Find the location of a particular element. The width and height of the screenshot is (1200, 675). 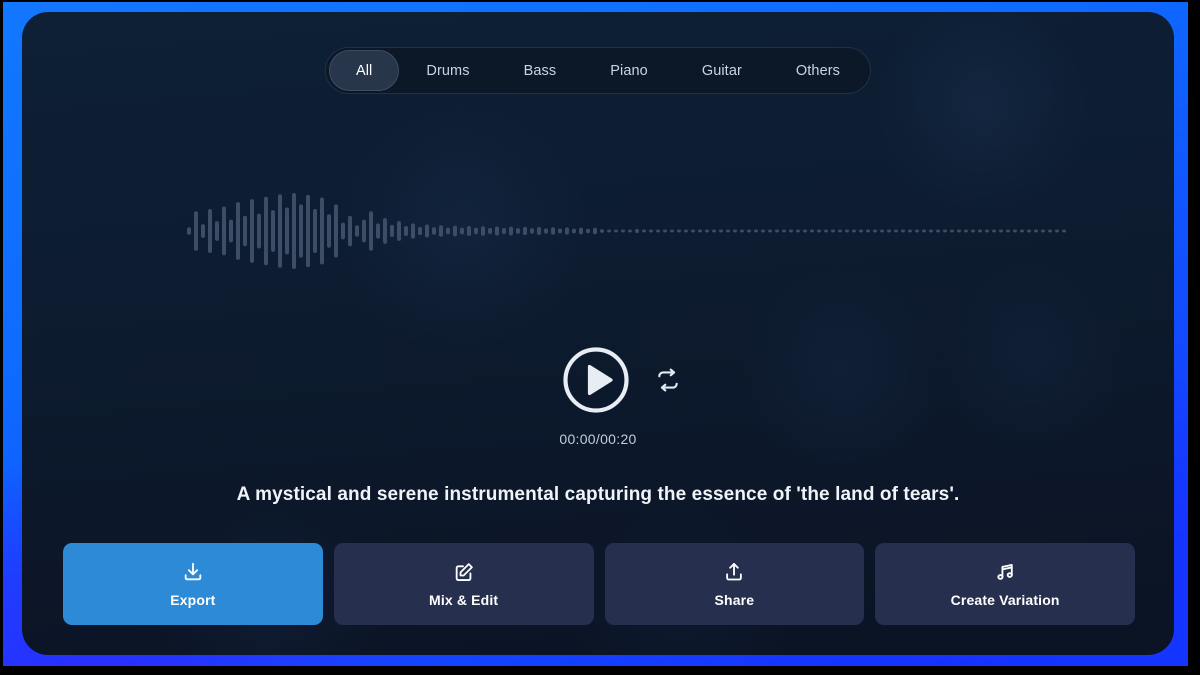

tab-all: All is located at coordinates (364, 70).